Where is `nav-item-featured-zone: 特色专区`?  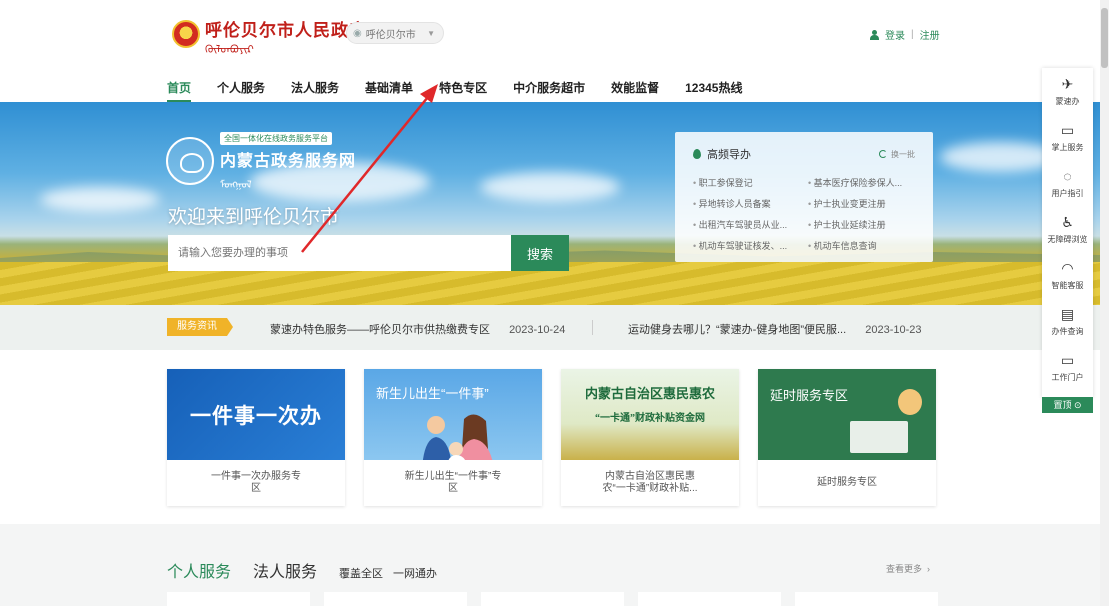 nav-item-featured-zone: 特色专区 is located at coordinates (463, 90).